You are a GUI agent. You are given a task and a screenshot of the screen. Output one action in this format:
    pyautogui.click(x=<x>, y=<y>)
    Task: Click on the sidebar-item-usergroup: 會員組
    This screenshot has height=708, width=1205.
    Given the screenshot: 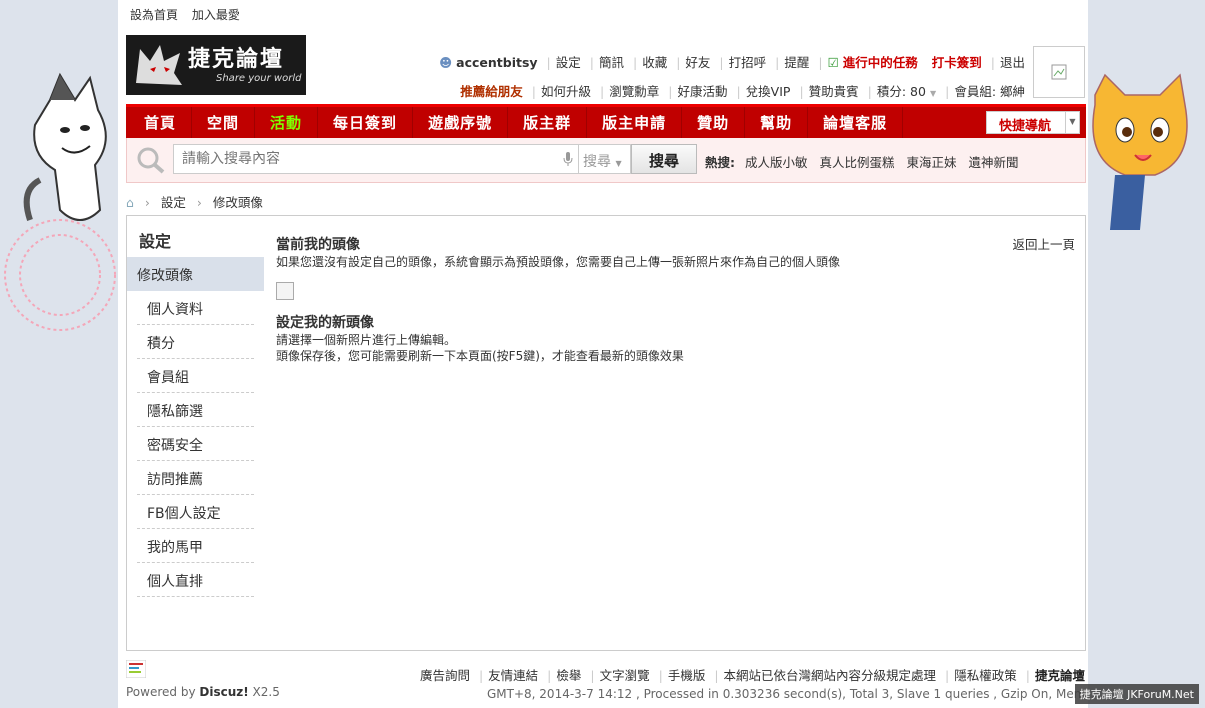 What is the action you would take?
    pyautogui.click(x=195, y=376)
    